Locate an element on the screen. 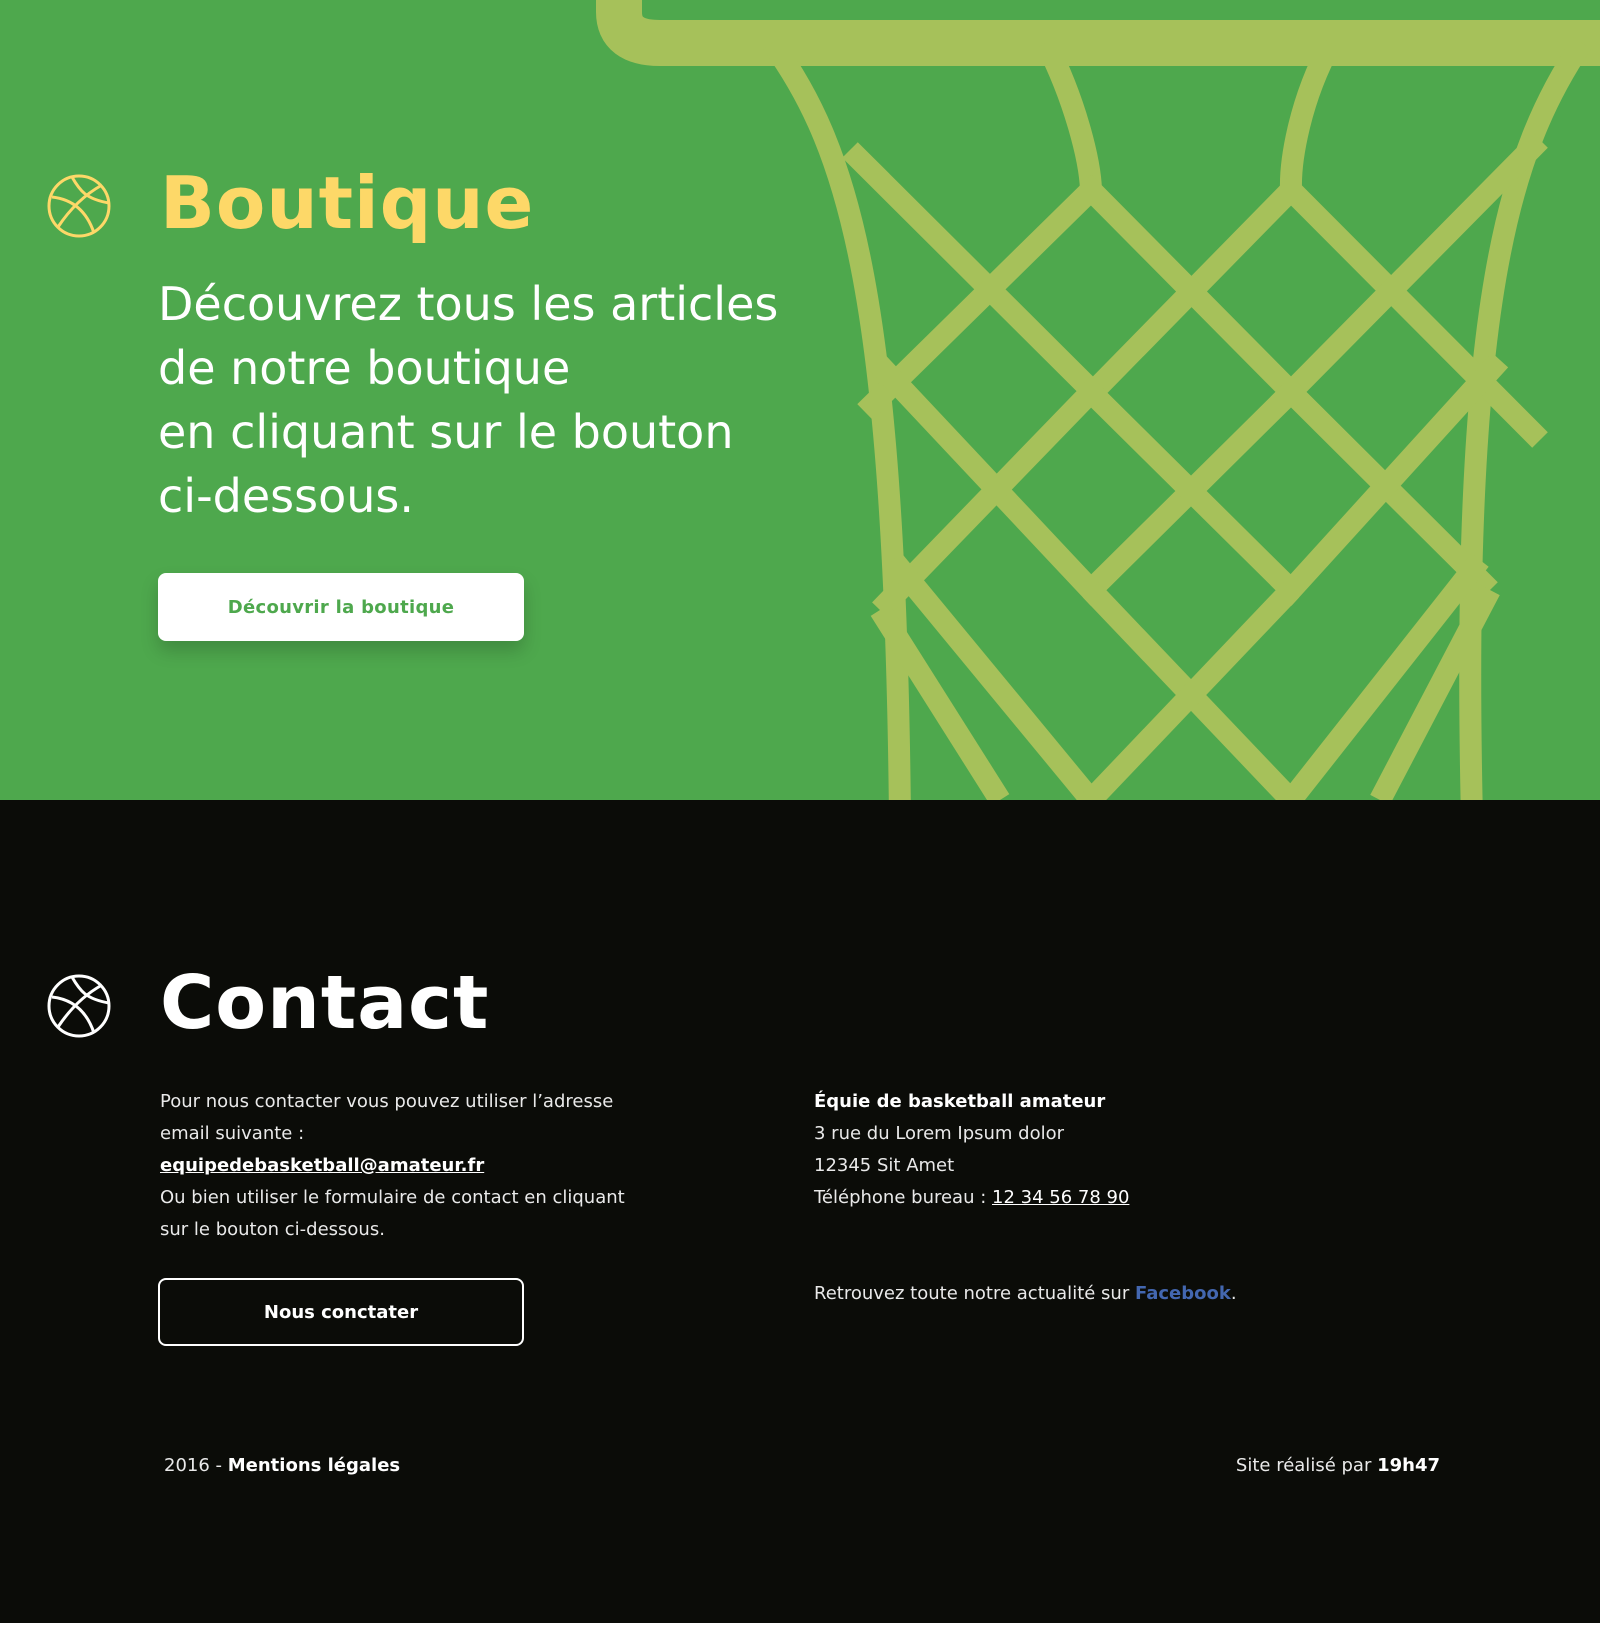 The width and height of the screenshot is (1600, 1631). phone-label: Téléphone bureau : is located at coordinates (903, 1197).